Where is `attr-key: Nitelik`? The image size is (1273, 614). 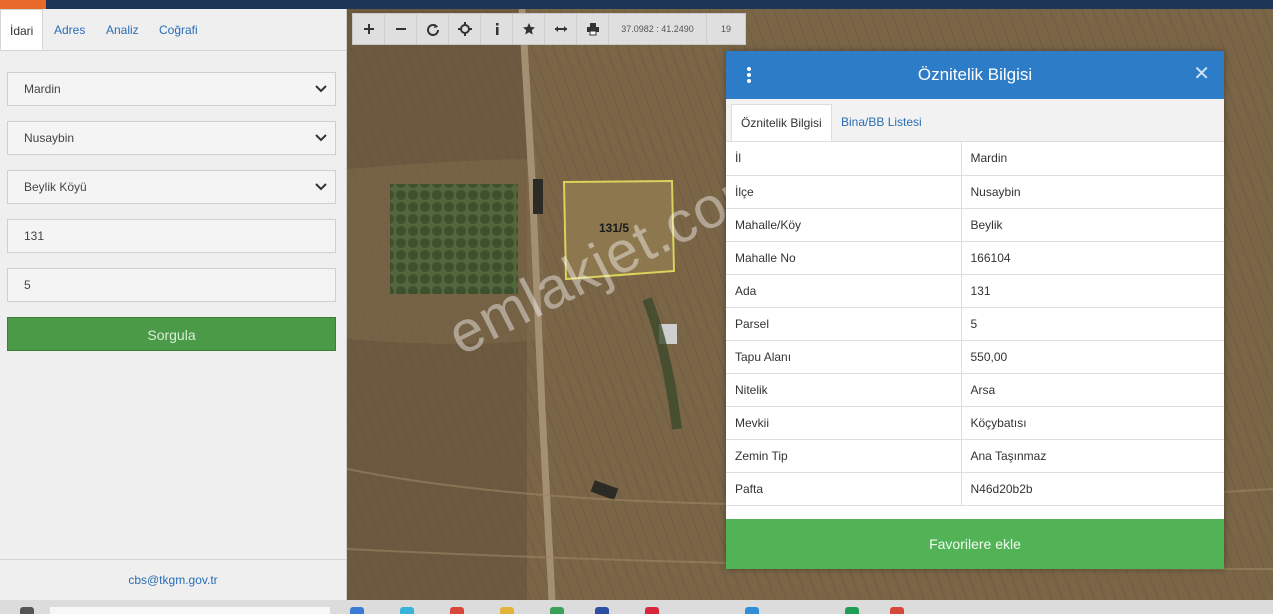
attr-key: Nitelik is located at coordinates (844, 390).